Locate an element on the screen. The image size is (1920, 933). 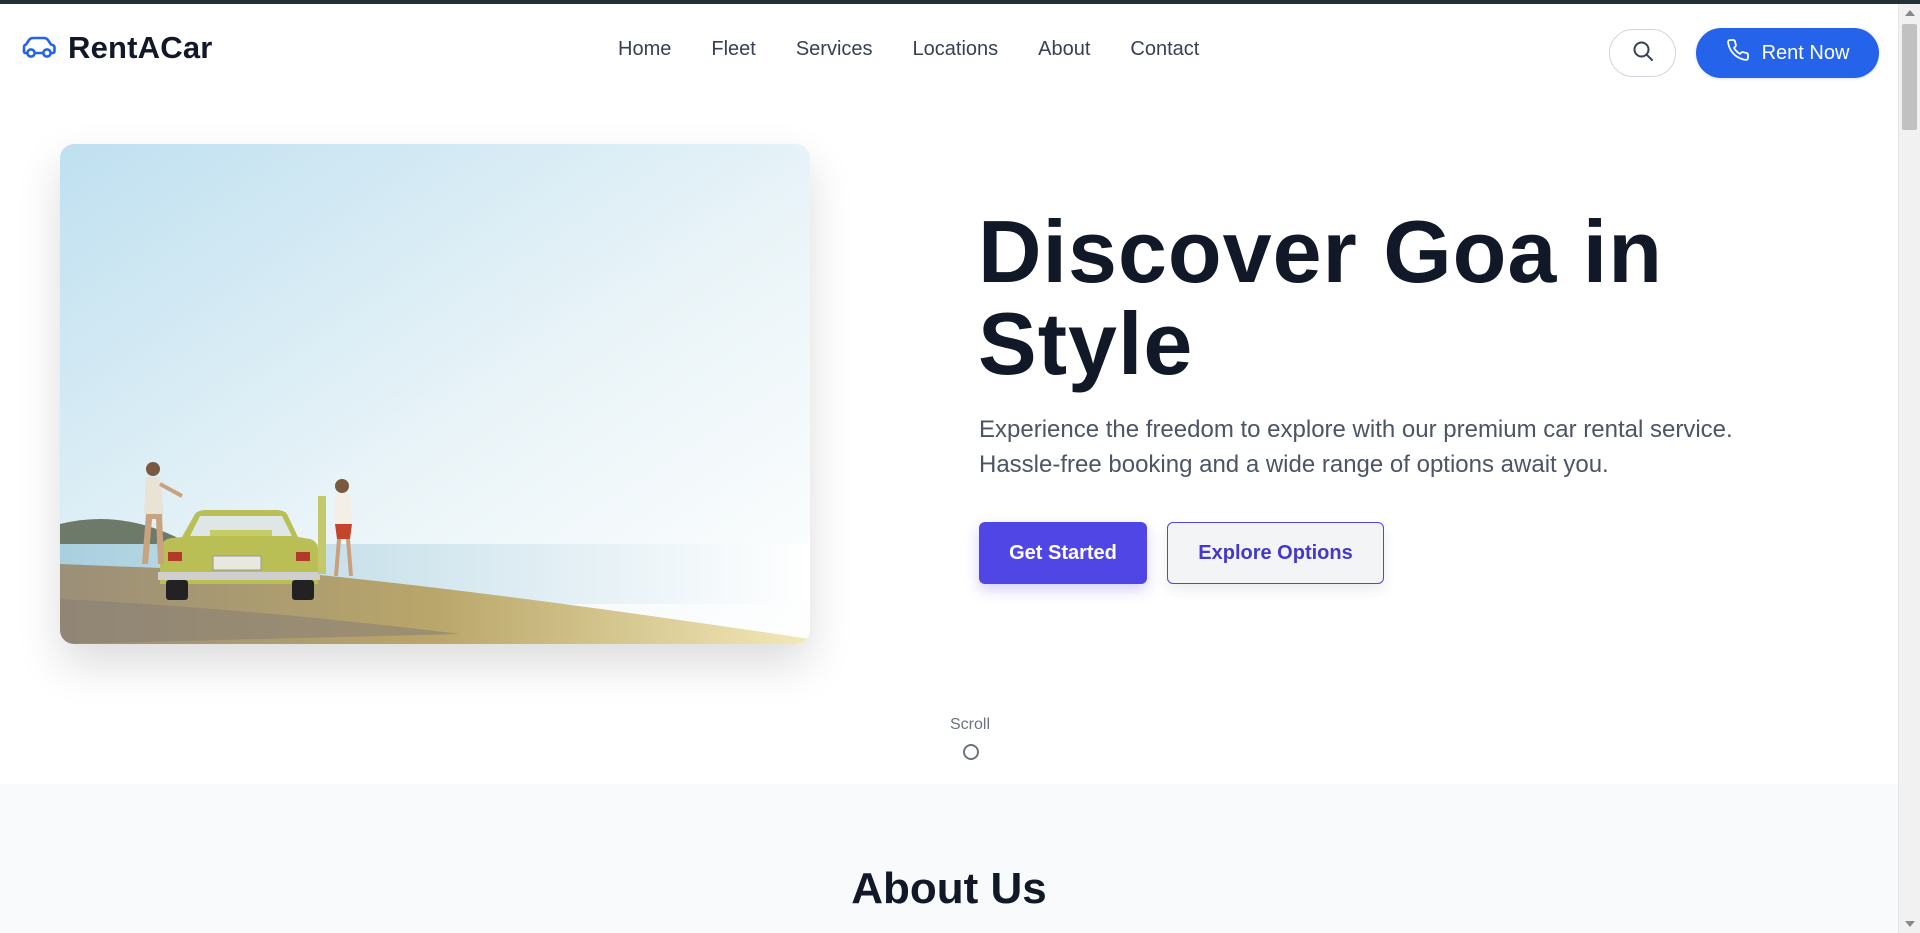
get-started-button: Get Started is located at coordinates (1063, 553).